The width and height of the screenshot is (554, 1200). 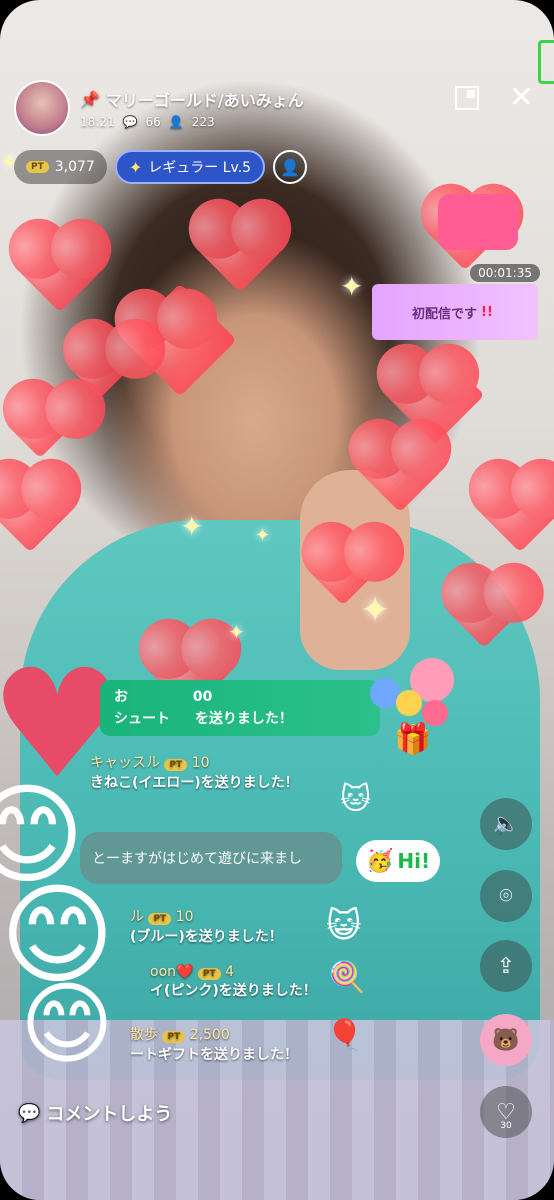 What do you see at coordinates (505, 273) in the screenshot?
I see `event-timer: 00:01:35` at bounding box center [505, 273].